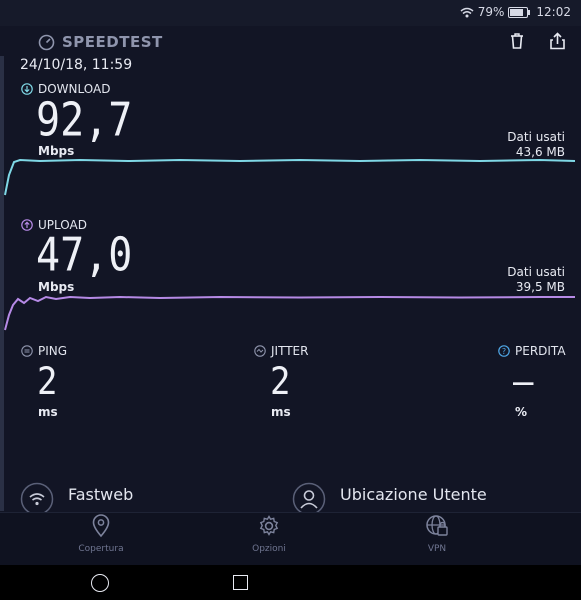 This screenshot has width=581, height=600. Describe the element at coordinates (46, 42) in the screenshot. I see `speedometer-icon` at that location.